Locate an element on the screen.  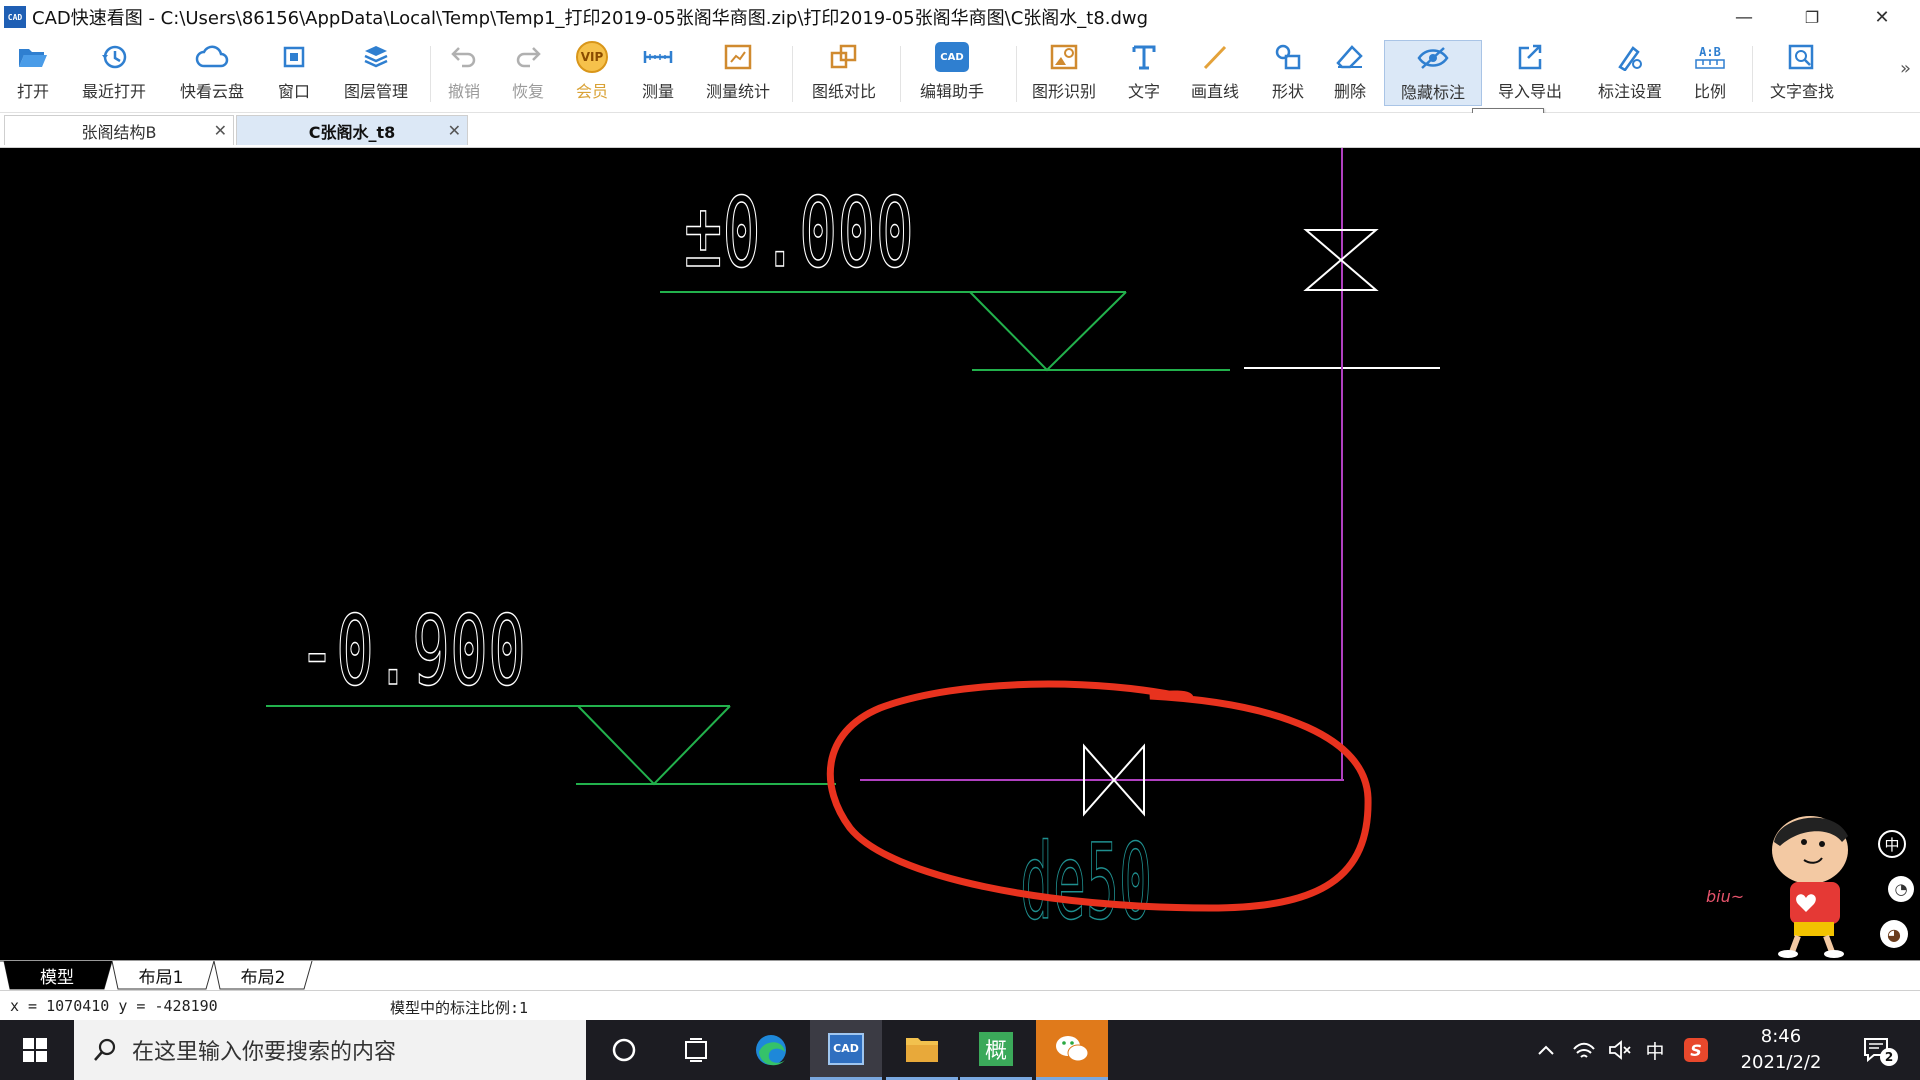
edit-assistant-icon: CAD is located at coordinates (952, 57).